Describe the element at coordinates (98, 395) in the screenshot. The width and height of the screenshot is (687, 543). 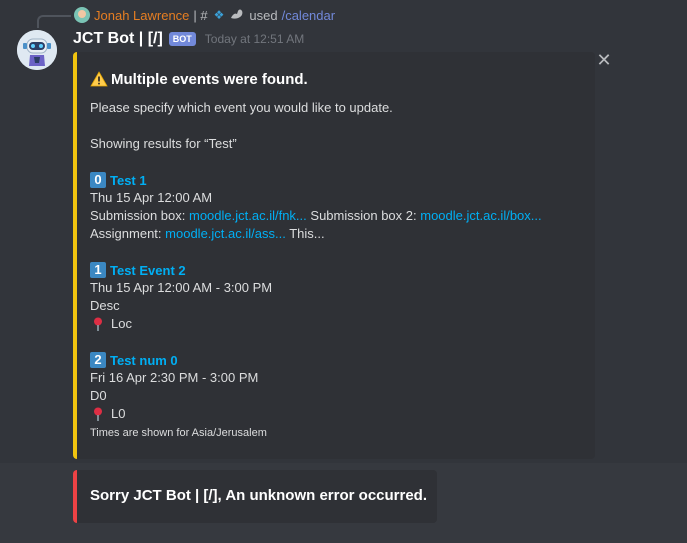
I see `event-2-description: D0` at that location.